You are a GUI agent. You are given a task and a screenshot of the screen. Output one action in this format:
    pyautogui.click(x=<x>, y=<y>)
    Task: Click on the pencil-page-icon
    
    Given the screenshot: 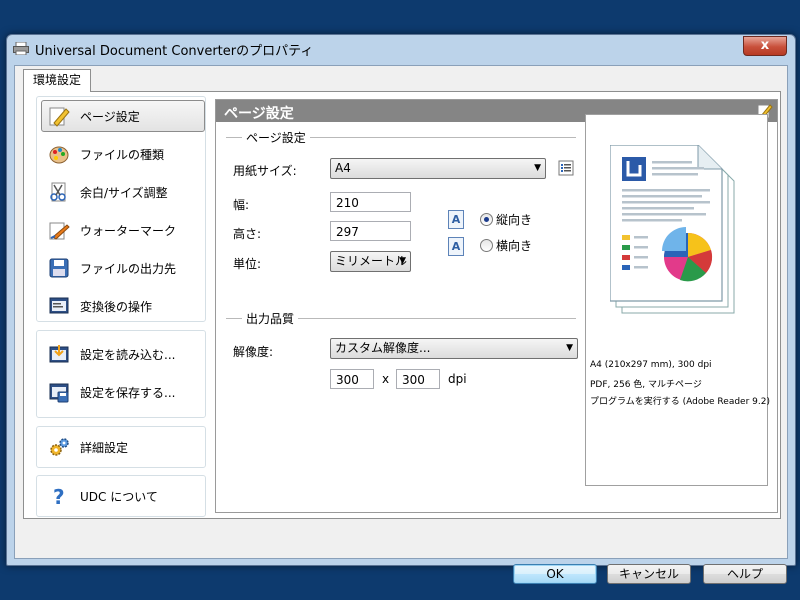 What is the action you would take?
    pyautogui.click(x=59, y=117)
    